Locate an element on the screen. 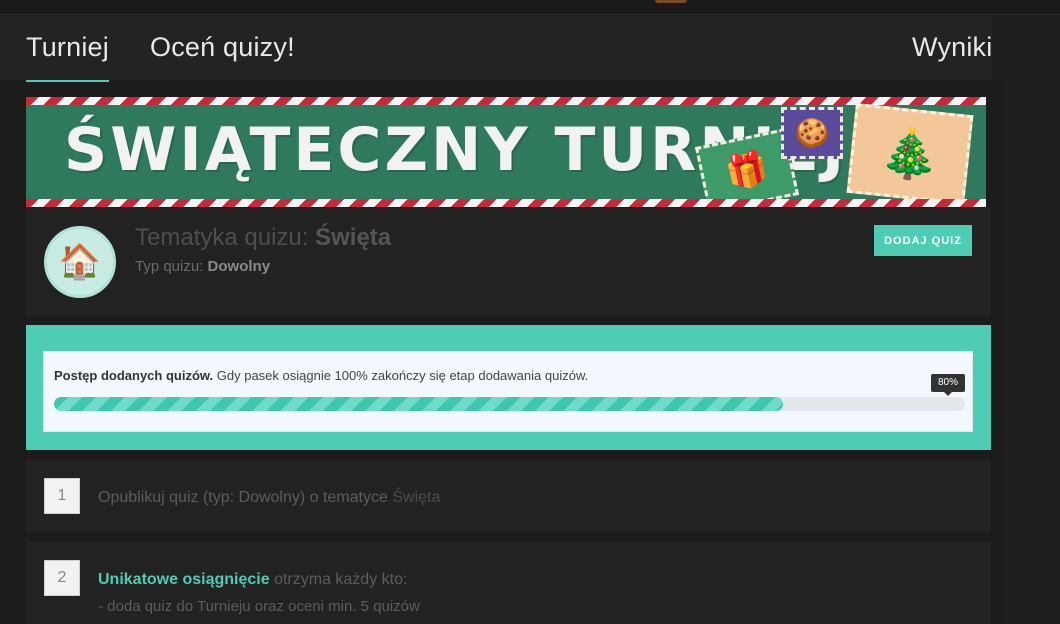 The image size is (1060, 624). topic-prefix: Tematyka quizu: is located at coordinates (222, 237).